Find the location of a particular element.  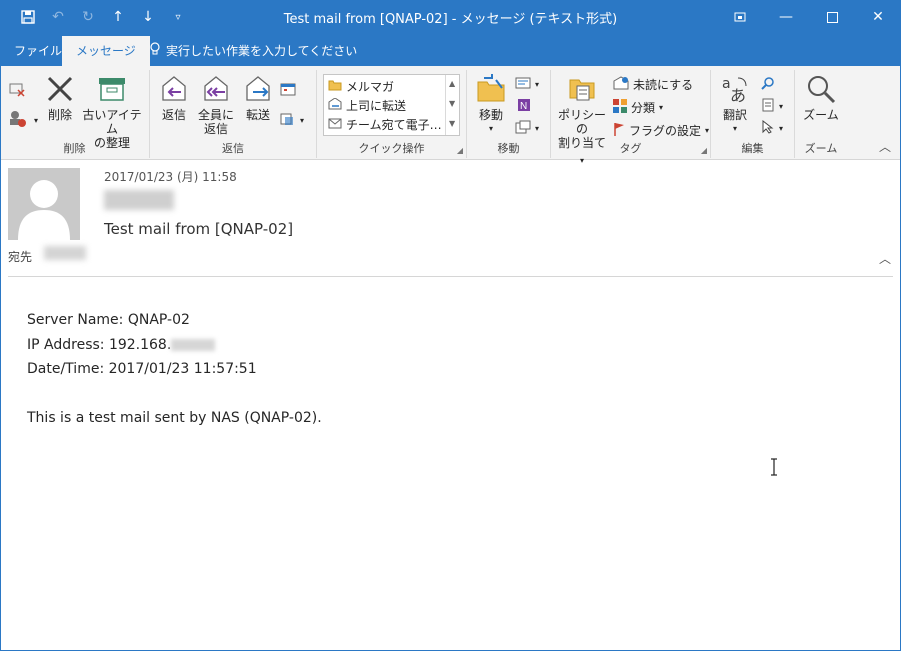

reply-button: 返信 is located at coordinates (174, 98).